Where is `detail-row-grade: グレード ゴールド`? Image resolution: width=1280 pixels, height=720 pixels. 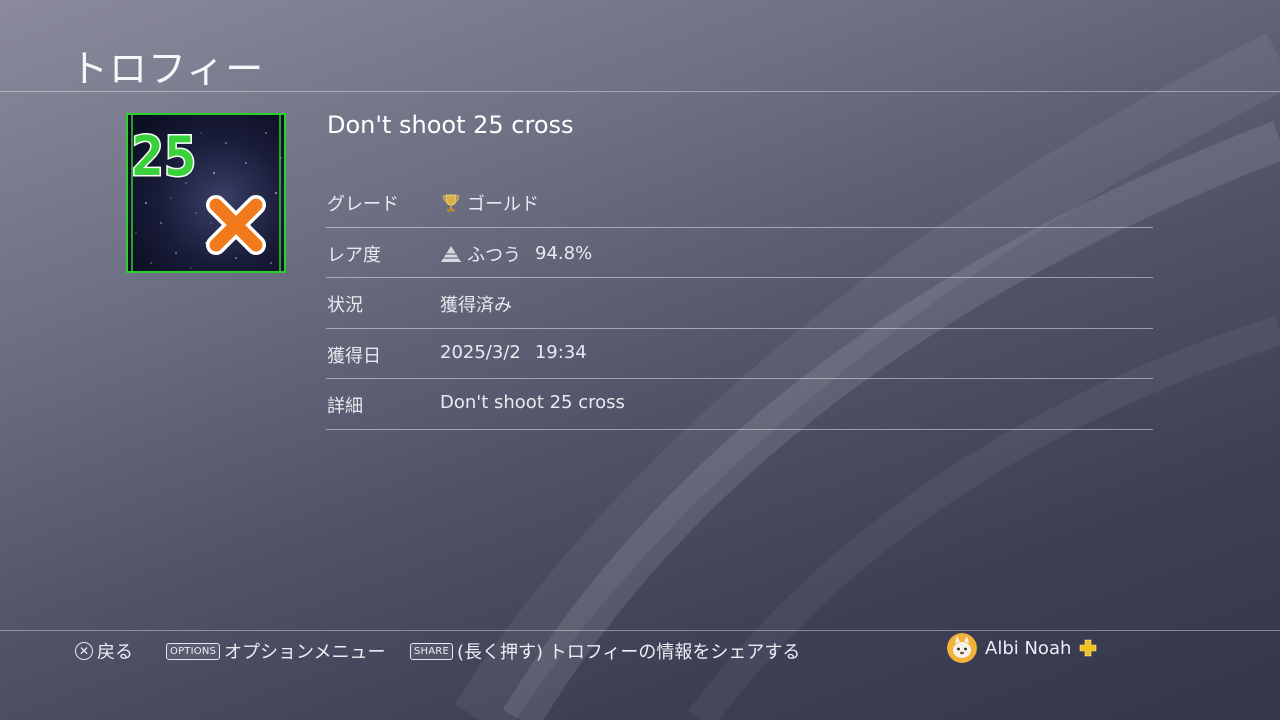 detail-row-grade: グレード ゴールド is located at coordinates (739, 202).